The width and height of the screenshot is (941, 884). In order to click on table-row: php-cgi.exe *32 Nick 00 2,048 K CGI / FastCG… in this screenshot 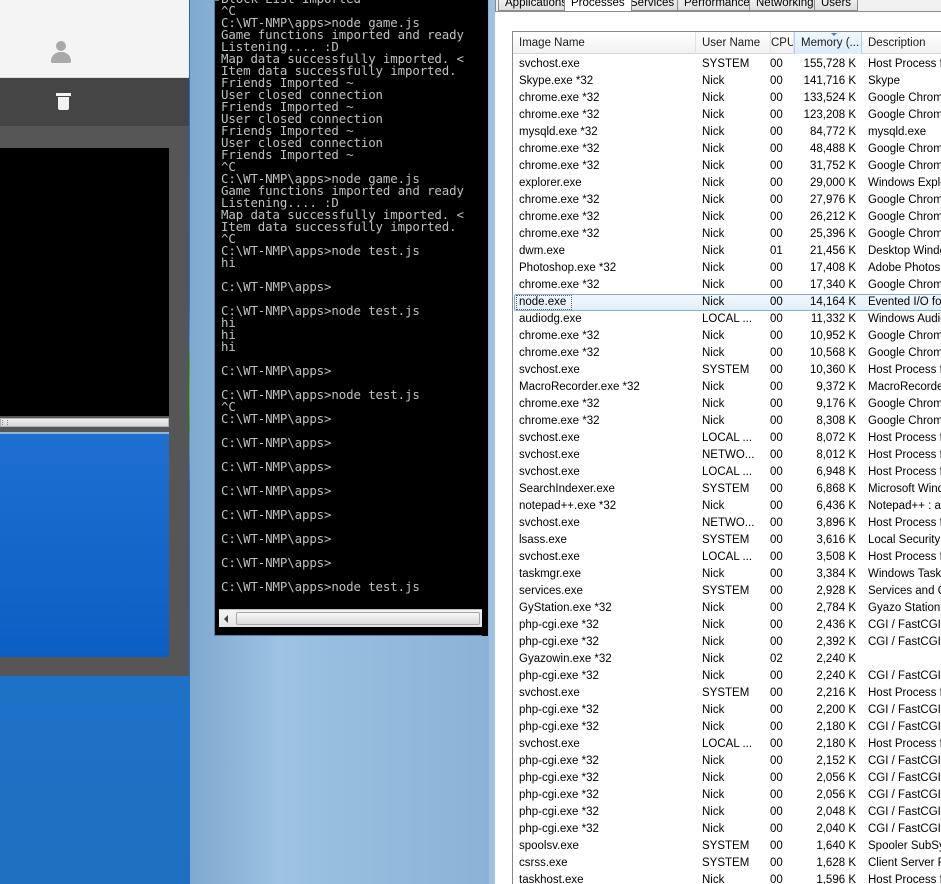, I will do `click(727, 812)`.